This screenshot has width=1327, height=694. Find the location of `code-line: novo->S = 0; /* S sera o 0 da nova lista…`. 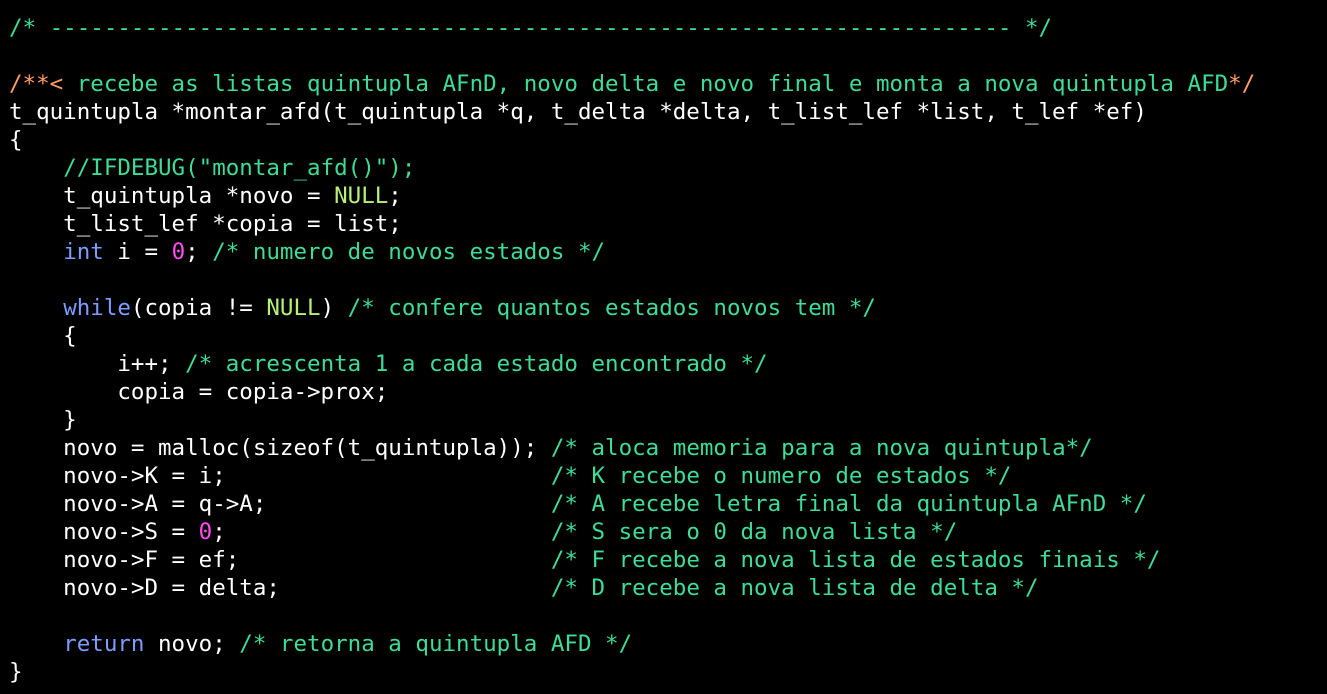

code-line: novo->S = 0; /* S sera o 0 da nova lista… is located at coordinates (632, 532).